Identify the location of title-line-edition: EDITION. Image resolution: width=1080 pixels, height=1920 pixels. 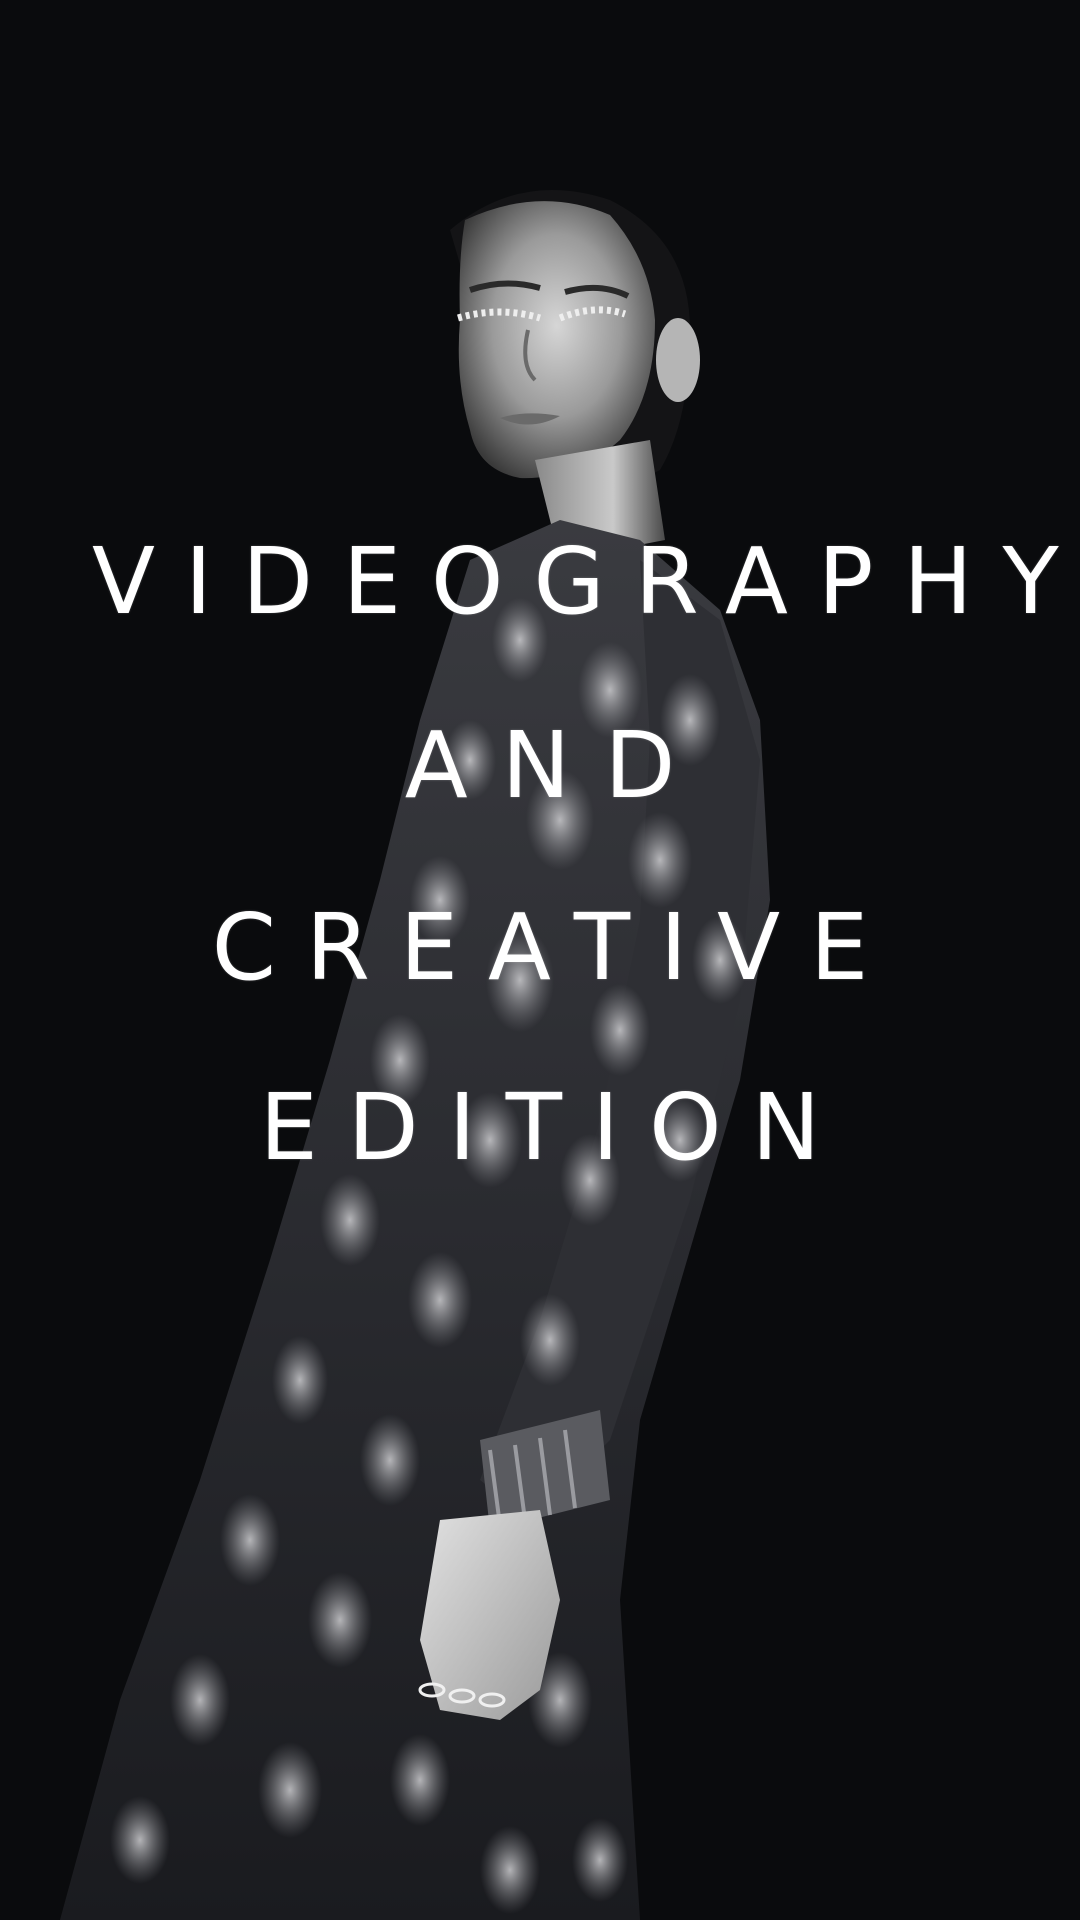
(555, 1127).